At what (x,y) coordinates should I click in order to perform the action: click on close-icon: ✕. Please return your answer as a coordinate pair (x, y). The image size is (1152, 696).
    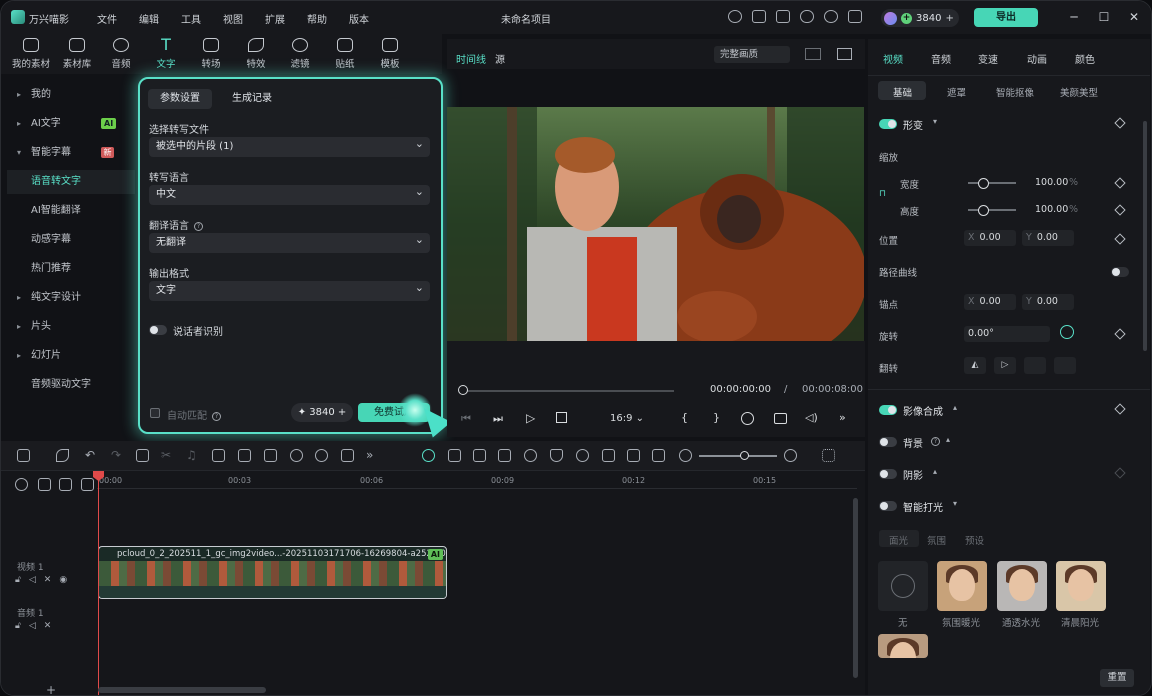
    Looking at the image, I should click on (1134, 17).